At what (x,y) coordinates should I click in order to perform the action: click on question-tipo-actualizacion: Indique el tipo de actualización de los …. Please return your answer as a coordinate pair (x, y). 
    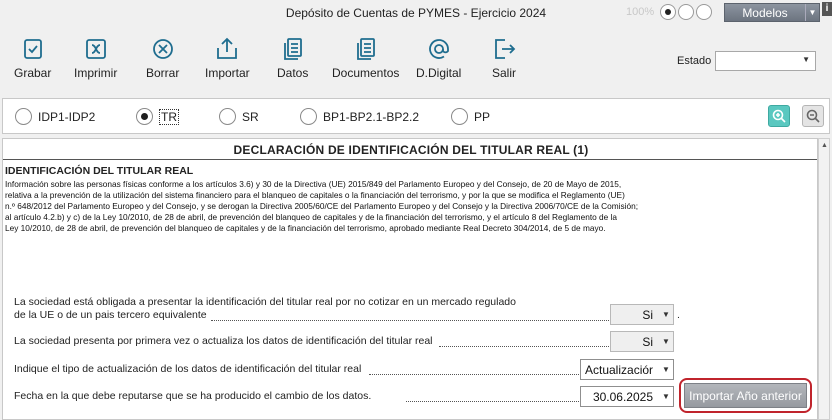
    Looking at the image, I should click on (188, 369).